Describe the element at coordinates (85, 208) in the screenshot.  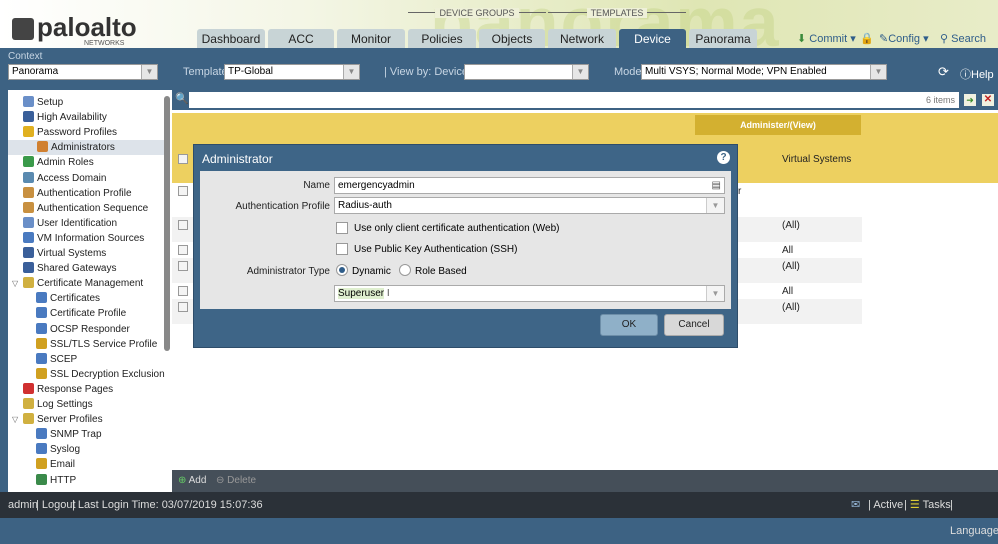
I see `sidebar-item-authentication-sequence: Authentication Sequence` at that location.